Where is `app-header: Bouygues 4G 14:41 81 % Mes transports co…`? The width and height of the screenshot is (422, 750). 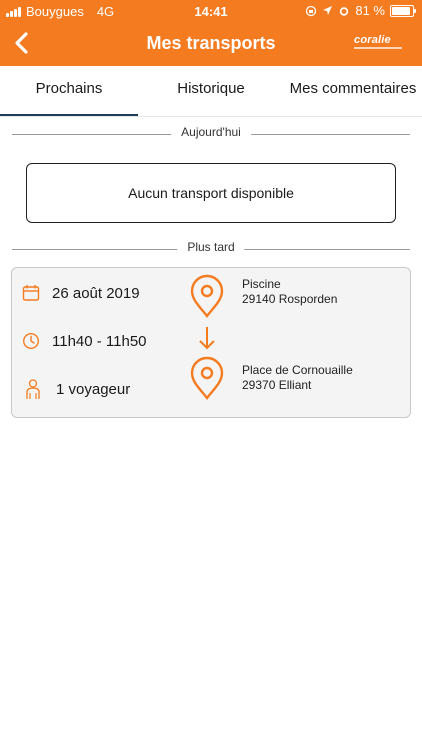 app-header: Bouygues 4G 14:41 81 % Mes transports co… is located at coordinates (211, 33).